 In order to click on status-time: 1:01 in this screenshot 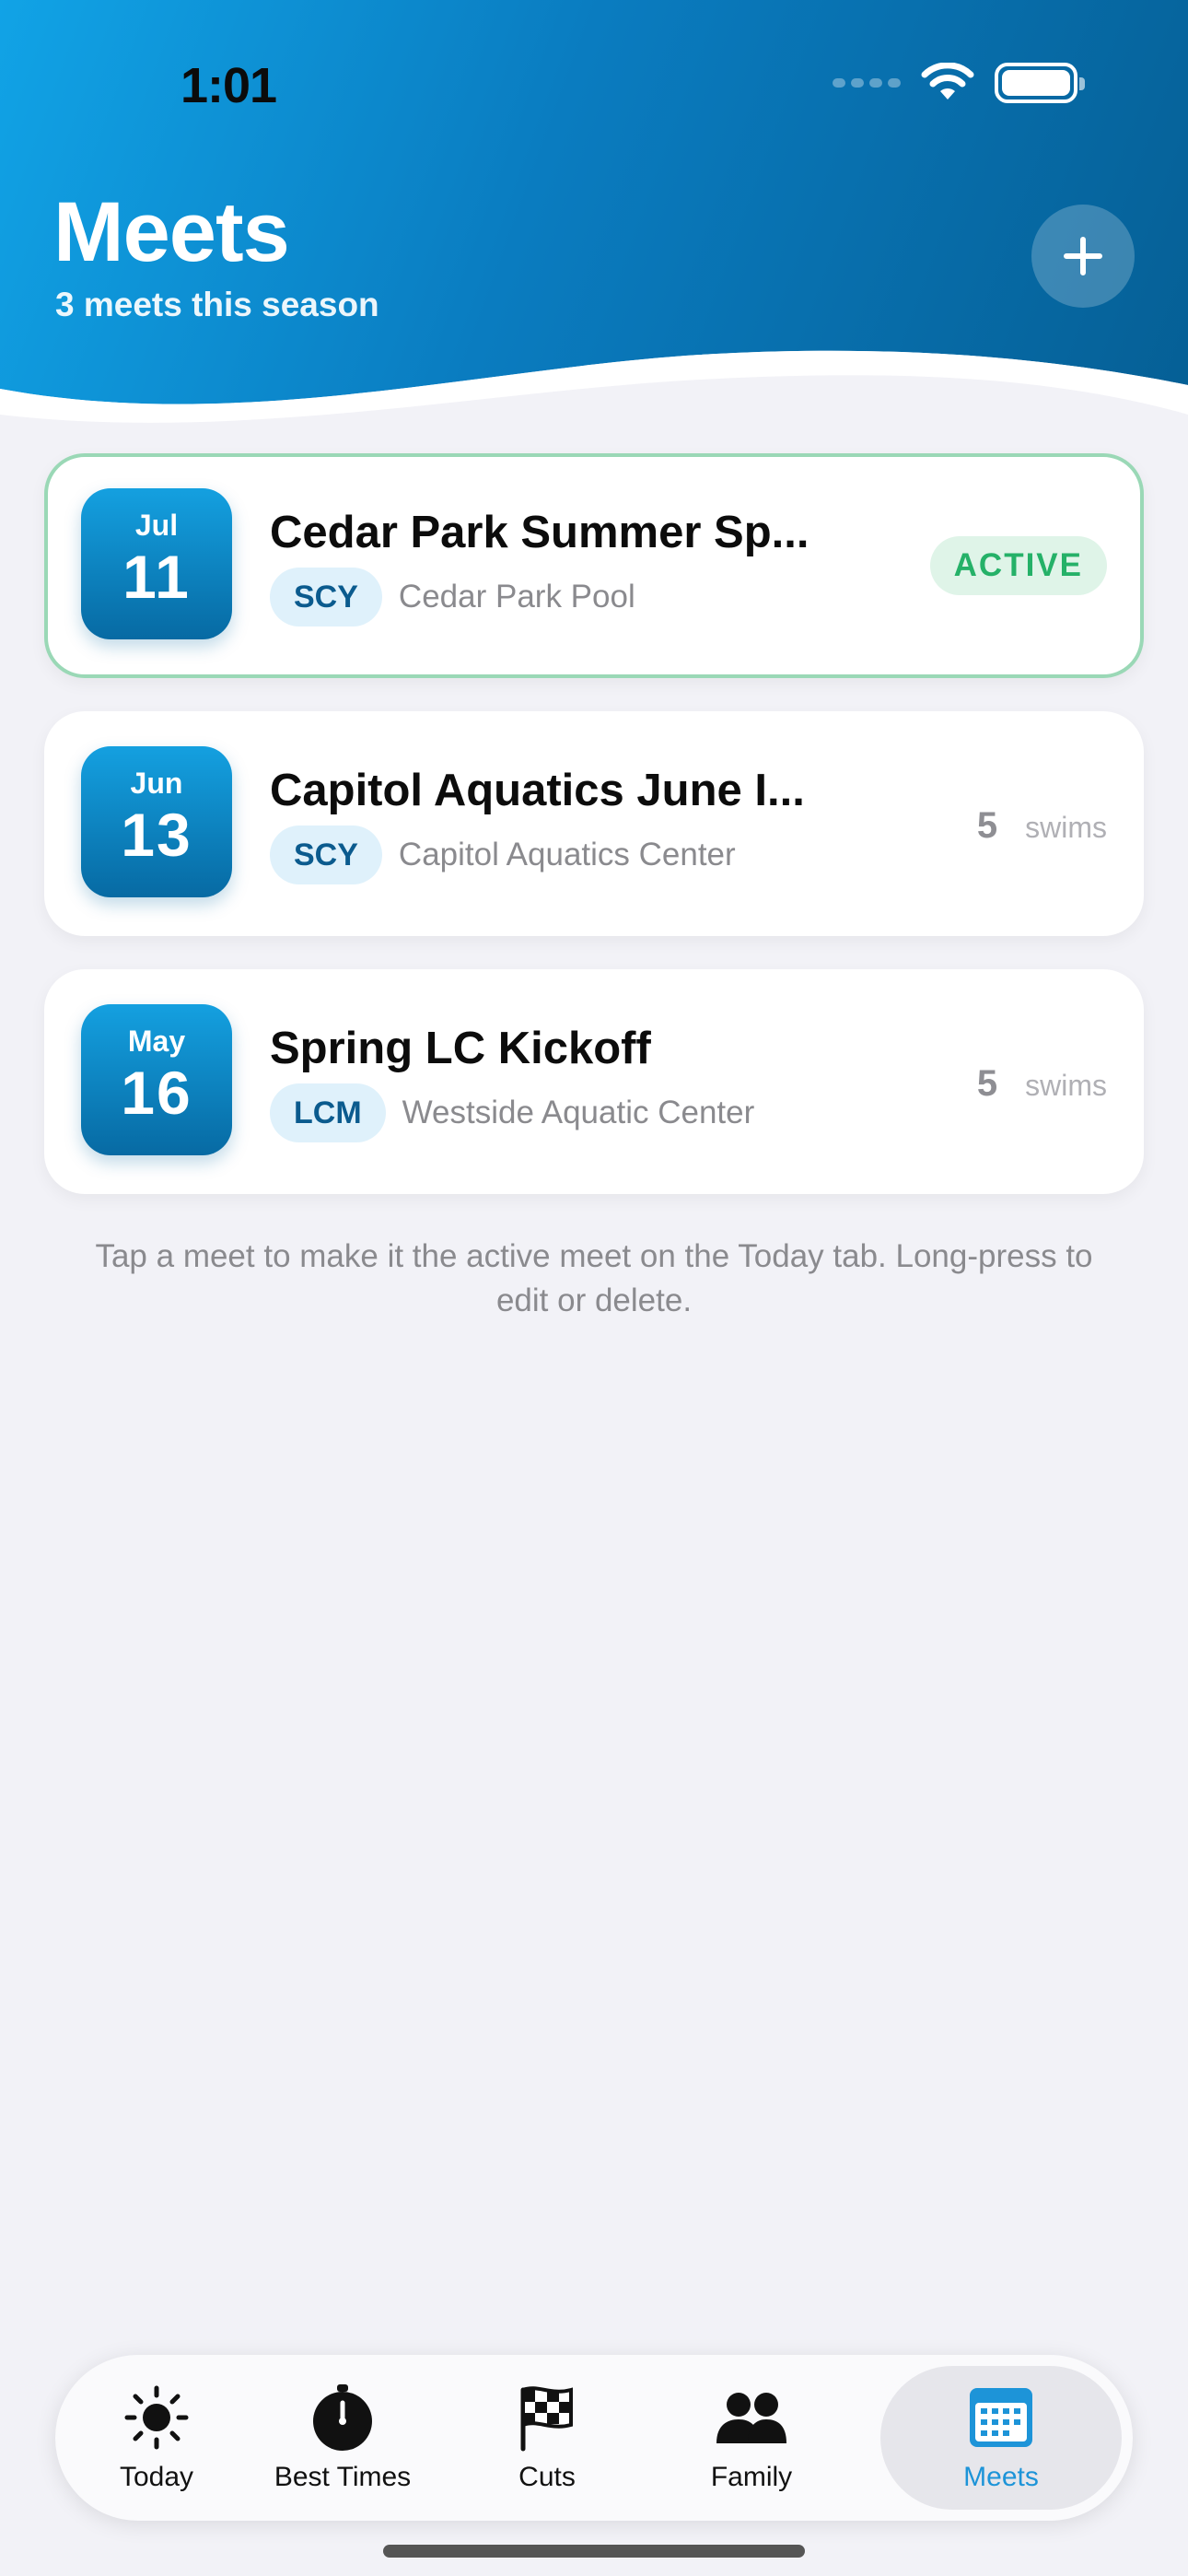, I will do `click(229, 85)`.